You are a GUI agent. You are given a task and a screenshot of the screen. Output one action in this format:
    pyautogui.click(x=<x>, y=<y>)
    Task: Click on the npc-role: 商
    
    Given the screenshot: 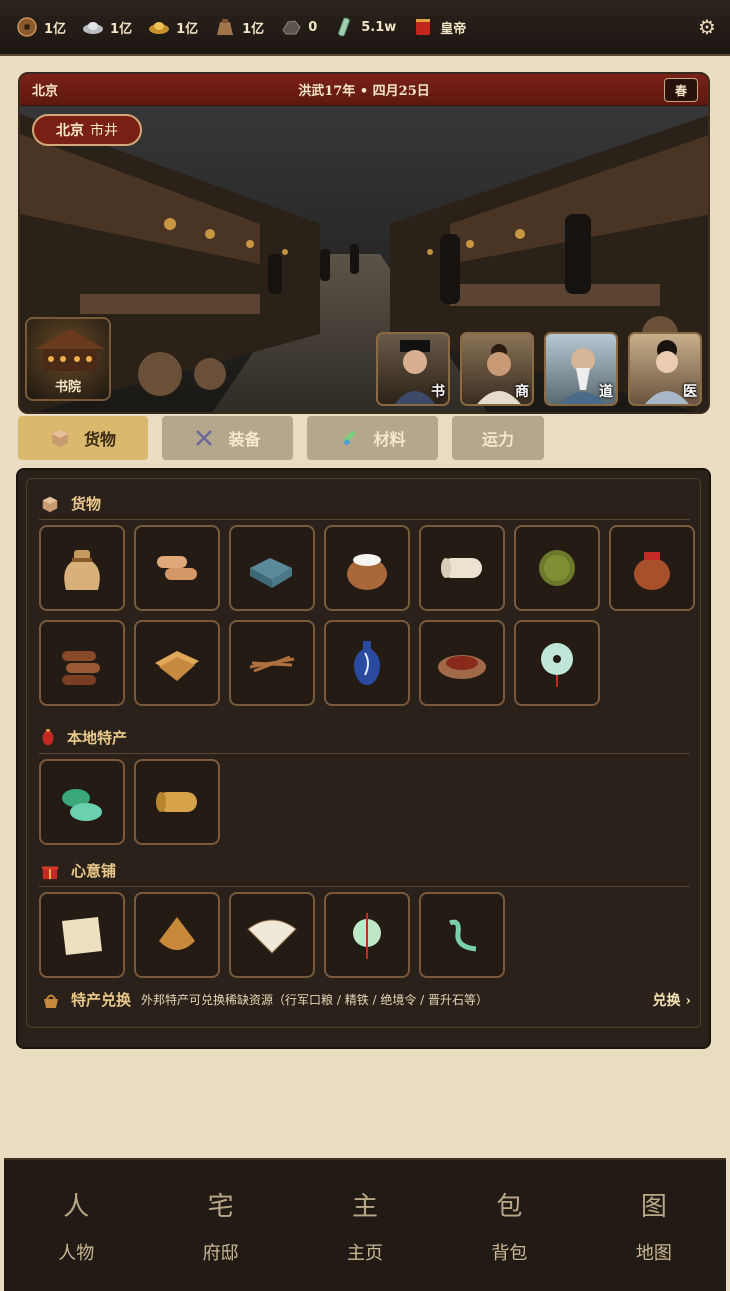 What is the action you would take?
    pyautogui.click(x=522, y=392)
    